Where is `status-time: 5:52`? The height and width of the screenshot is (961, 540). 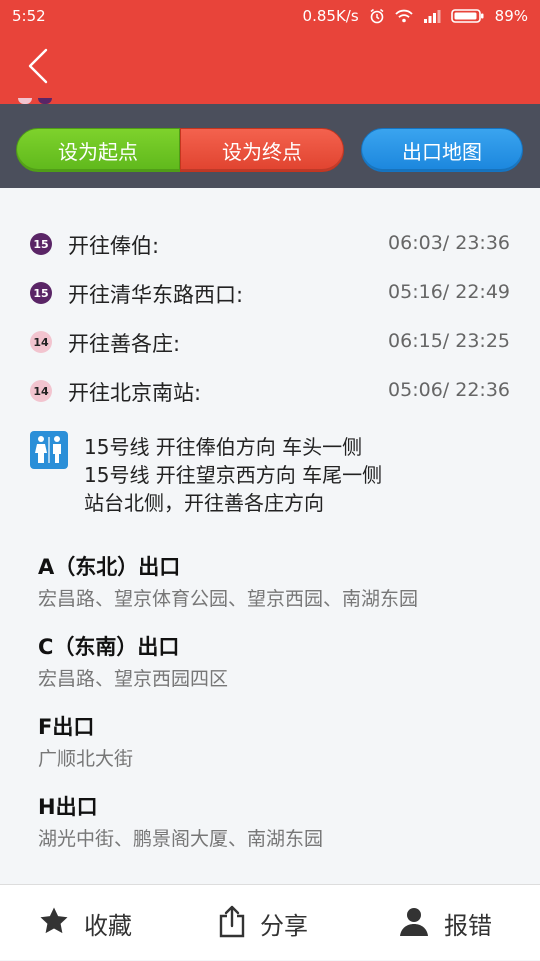
status-time: 5:52 is located at coordinates (29, 16).